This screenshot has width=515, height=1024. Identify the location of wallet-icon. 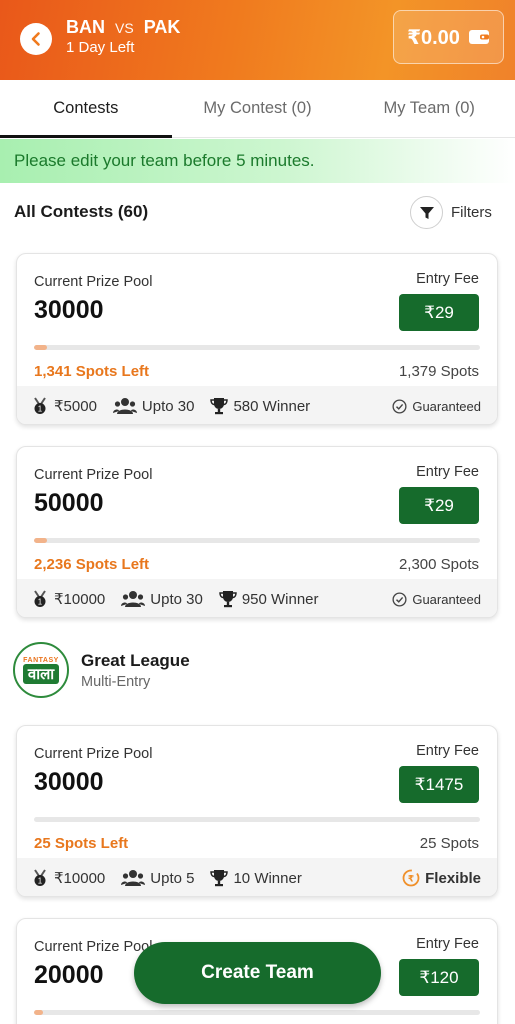
(478, 37).